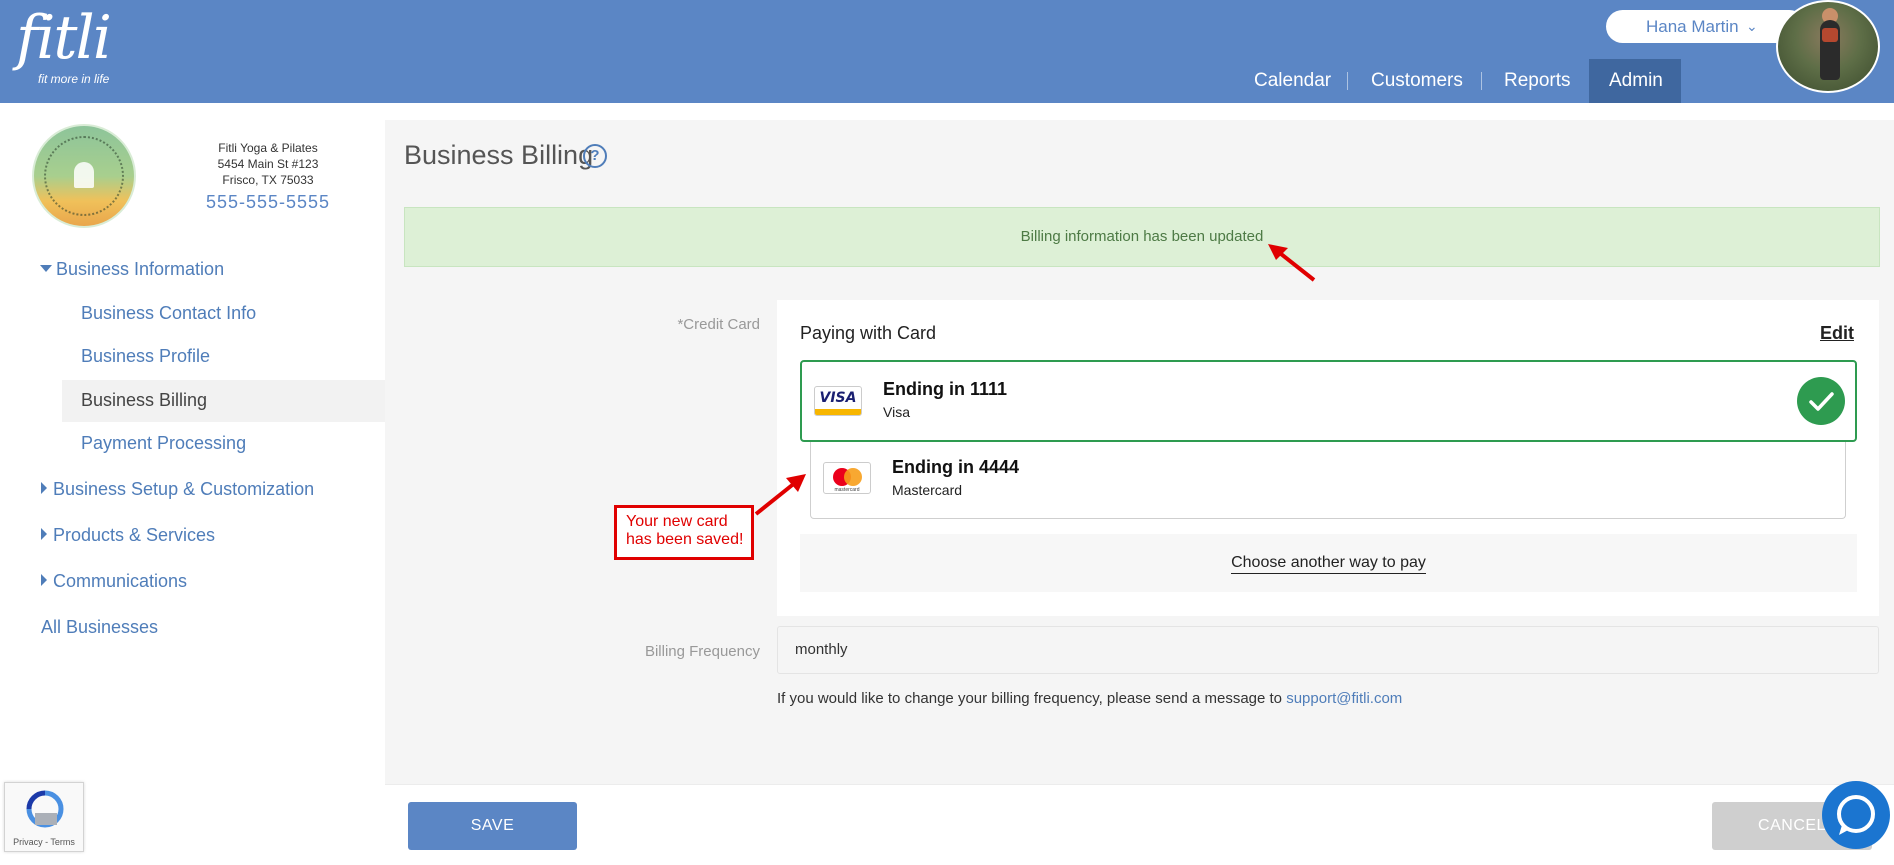 This screenshot has width=1894, height=865. I want to click on nav-admin: Admin, so click(1635, 81).